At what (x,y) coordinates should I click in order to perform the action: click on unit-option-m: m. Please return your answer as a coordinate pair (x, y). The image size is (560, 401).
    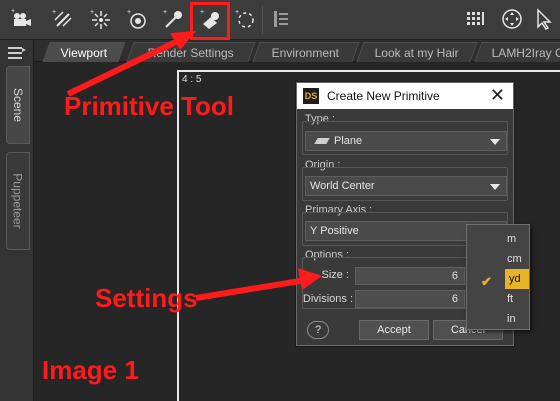
    Looking at the image, I should click on (498, 239).